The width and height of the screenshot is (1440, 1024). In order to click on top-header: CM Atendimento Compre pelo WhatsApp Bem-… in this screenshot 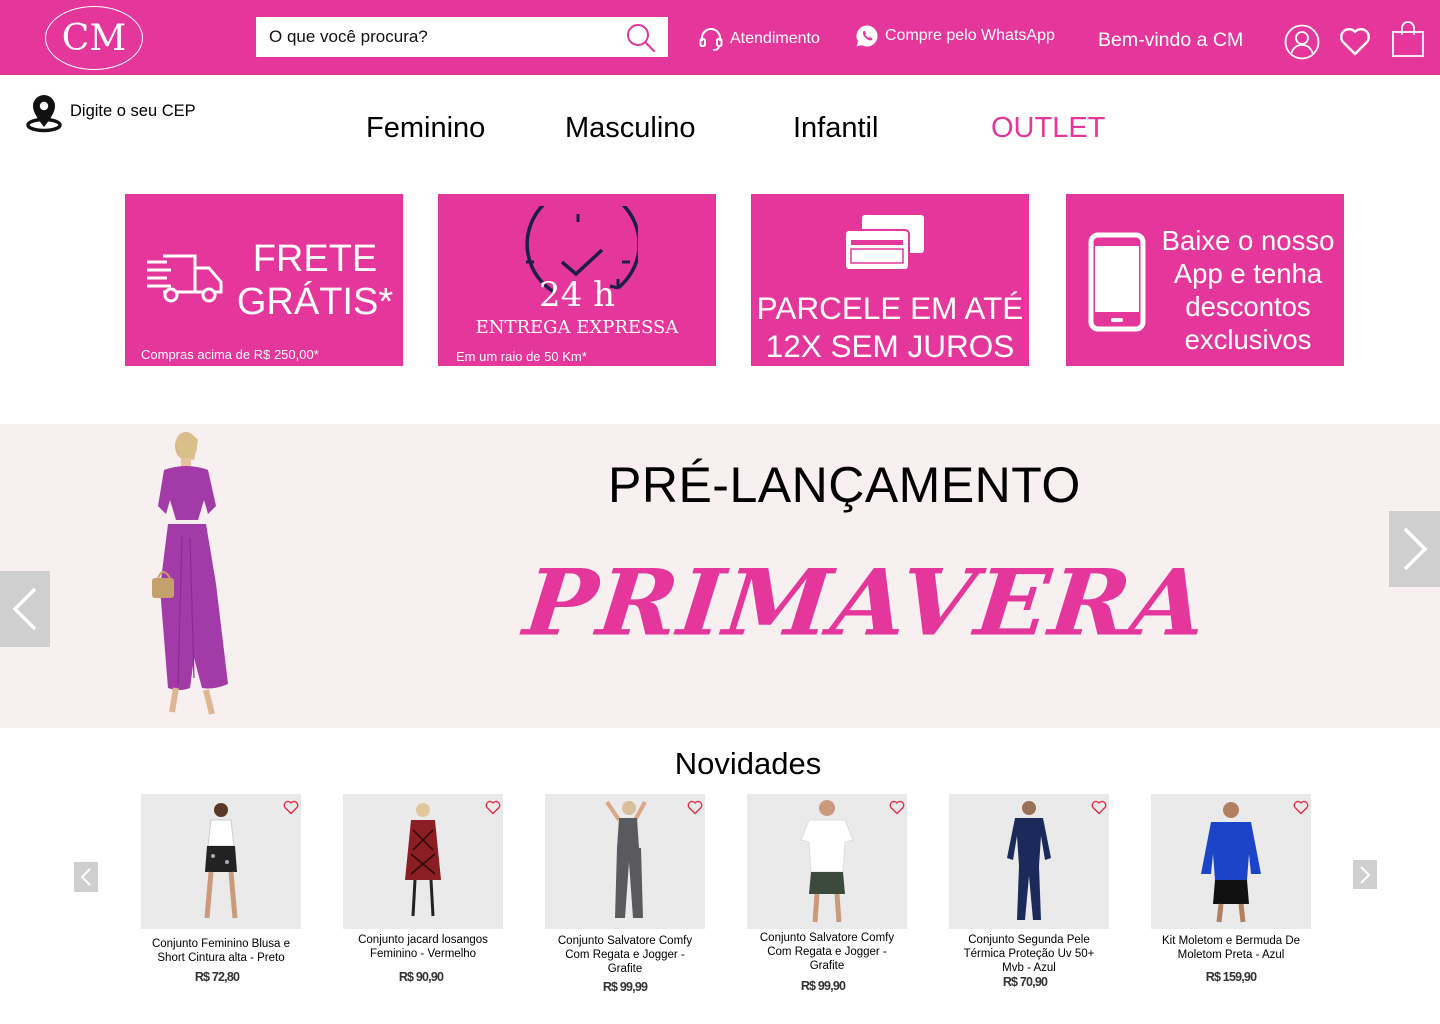, I will do `click(720, 37)`.